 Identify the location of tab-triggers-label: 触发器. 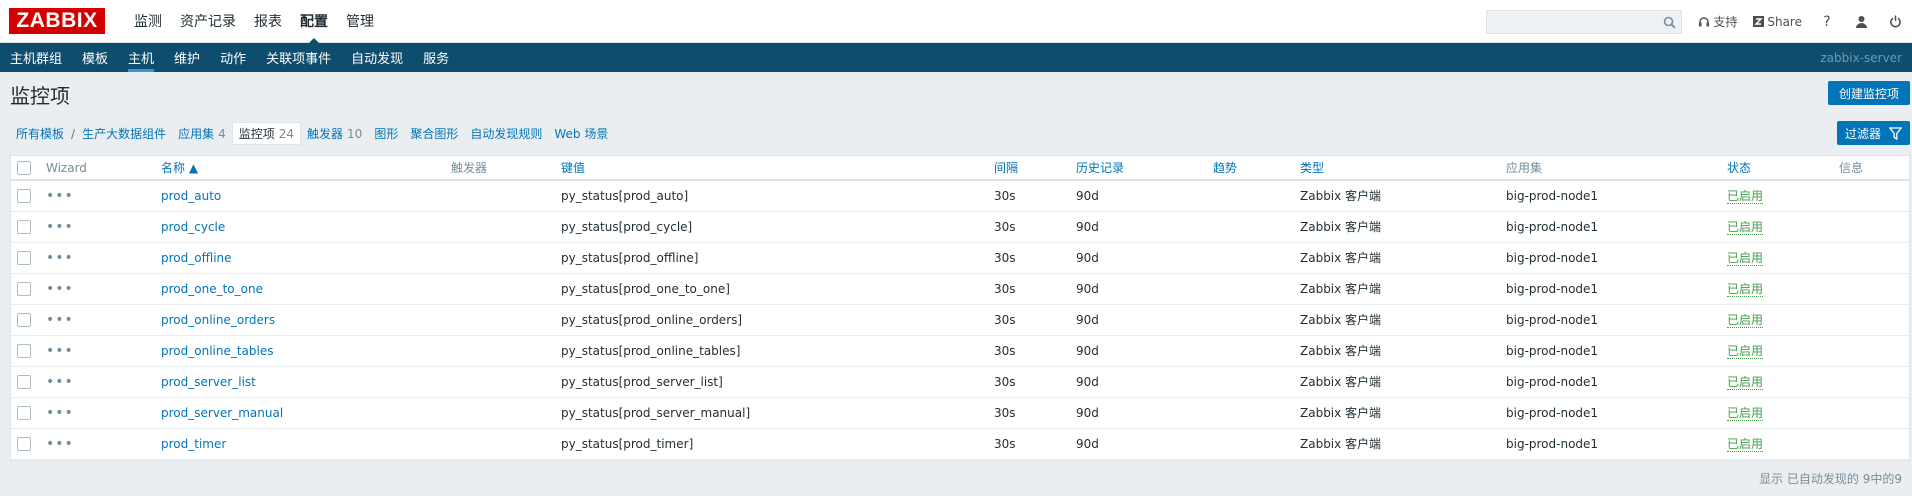
(325, 134).